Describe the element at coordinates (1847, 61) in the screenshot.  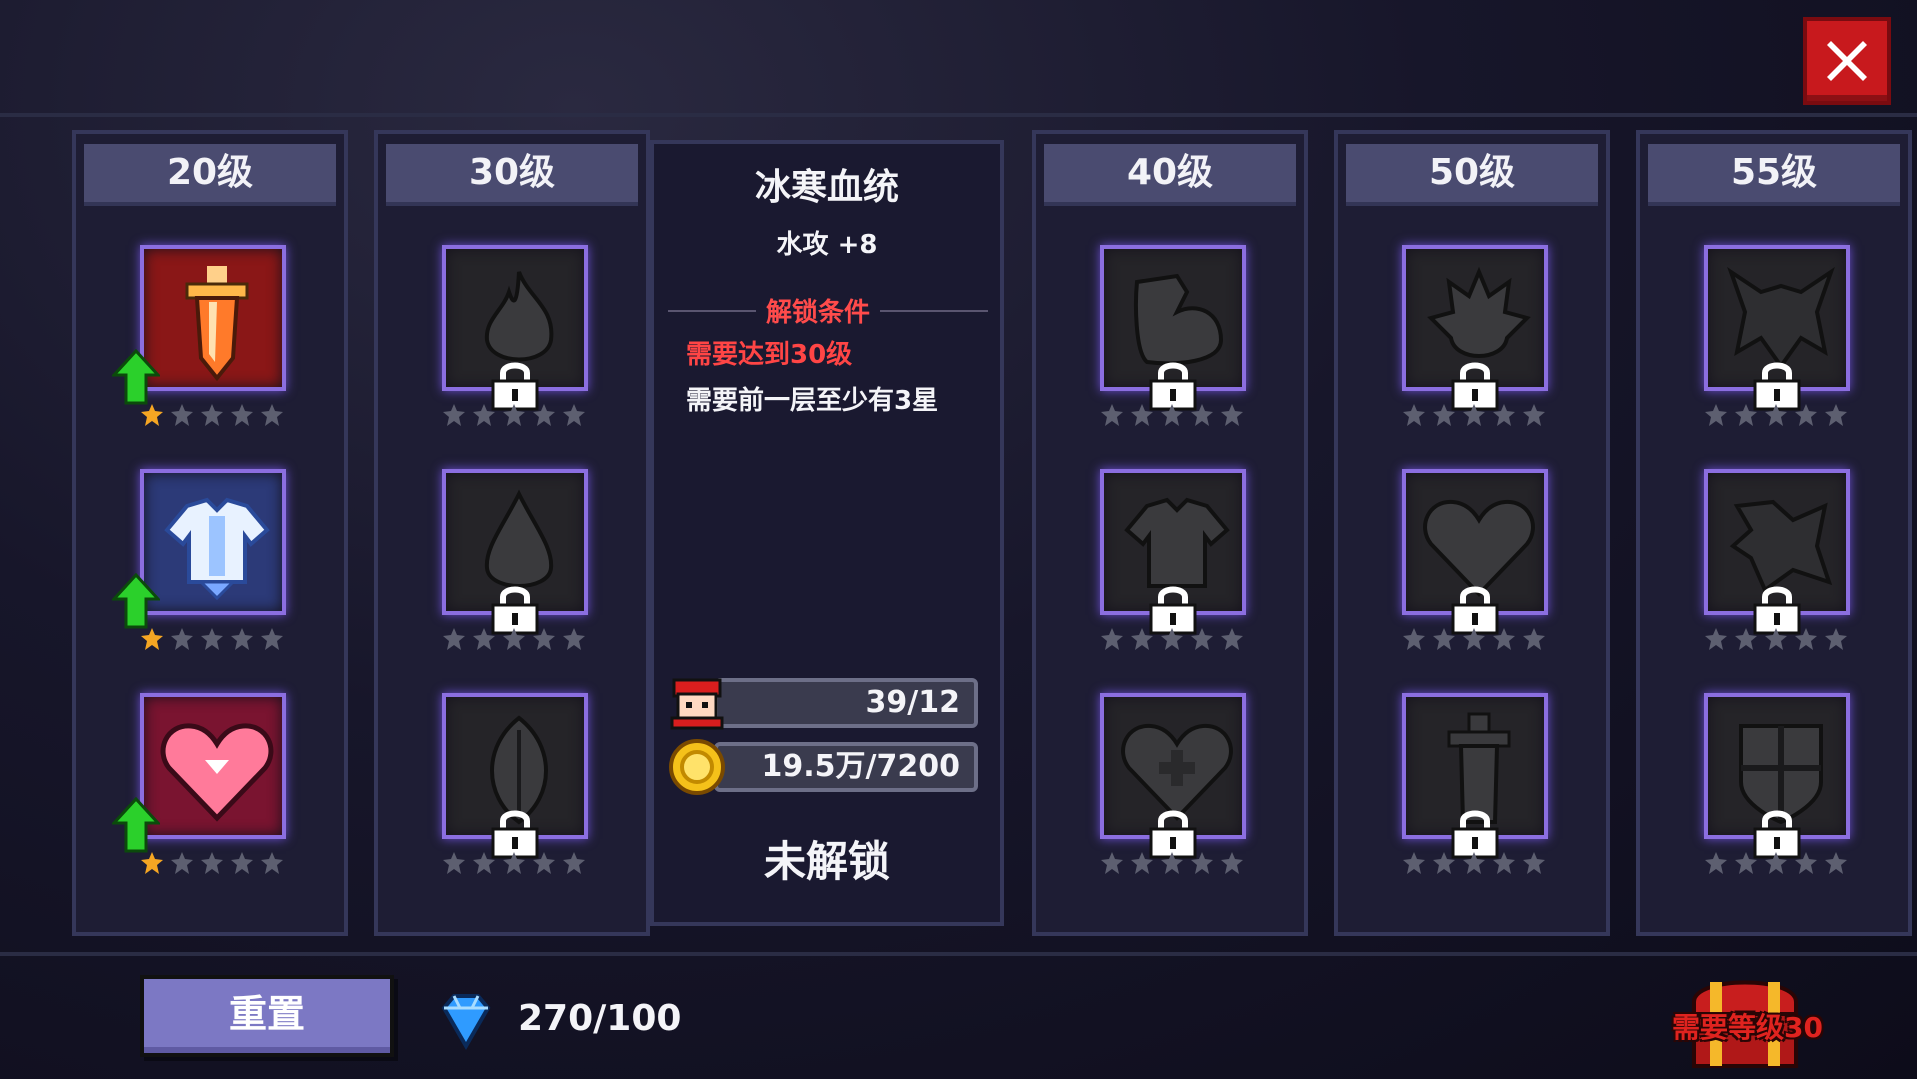
I see `close-button` at that location.